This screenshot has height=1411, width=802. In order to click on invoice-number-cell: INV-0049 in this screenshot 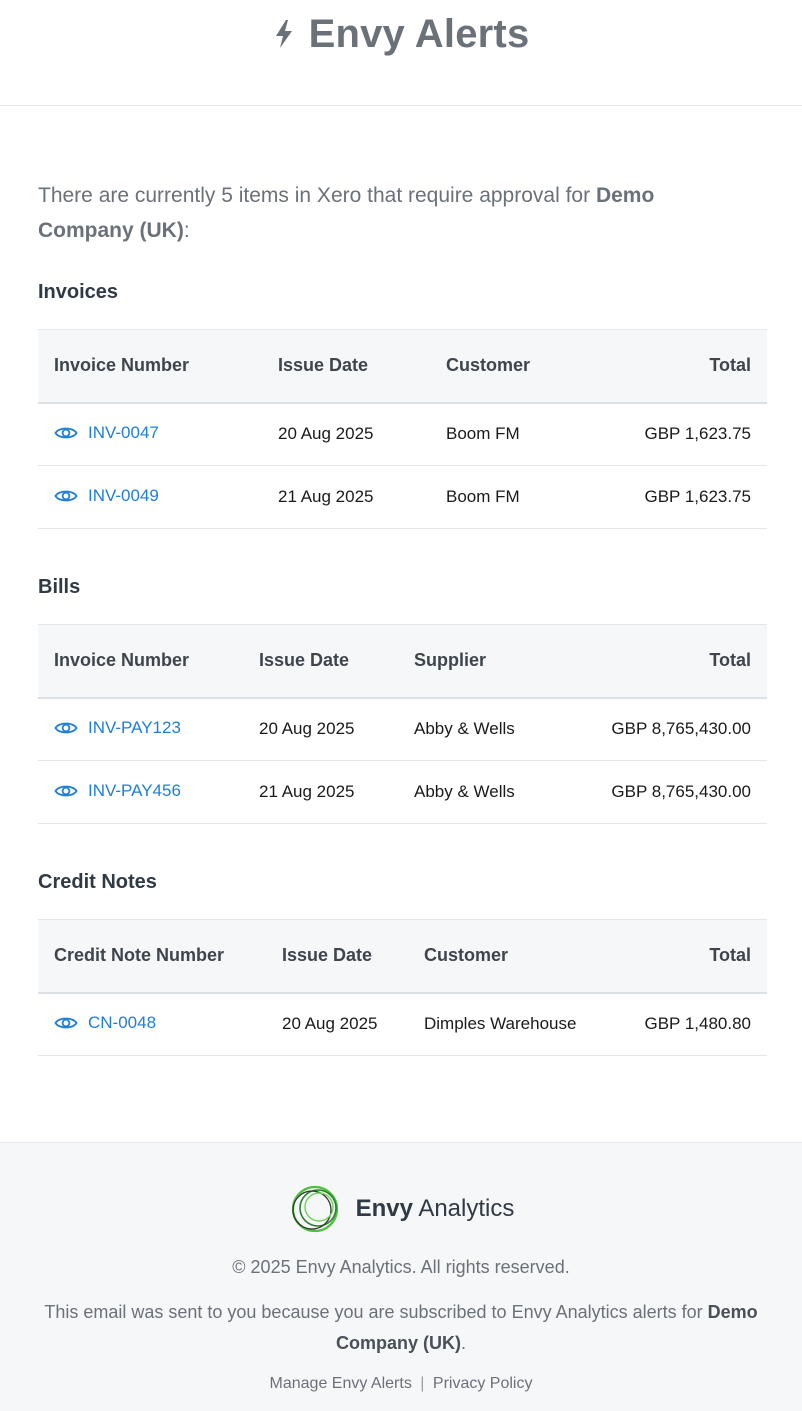, I will do `click(150, 497)`.